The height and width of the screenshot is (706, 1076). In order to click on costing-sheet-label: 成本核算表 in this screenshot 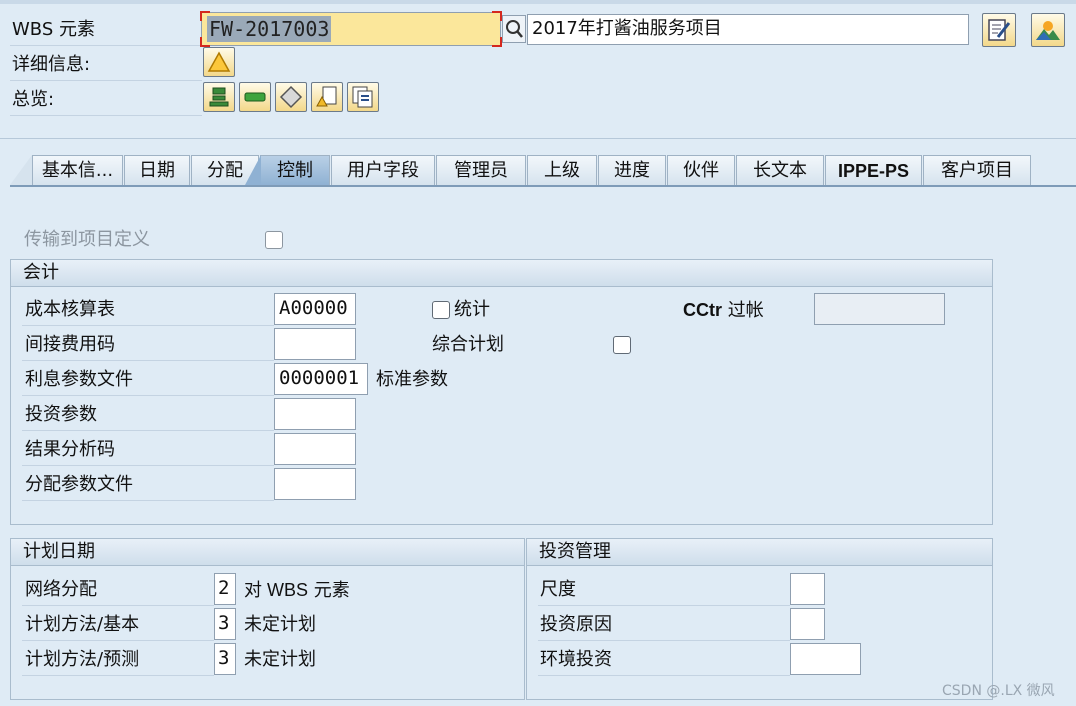, I will do `click(70, 309)`.